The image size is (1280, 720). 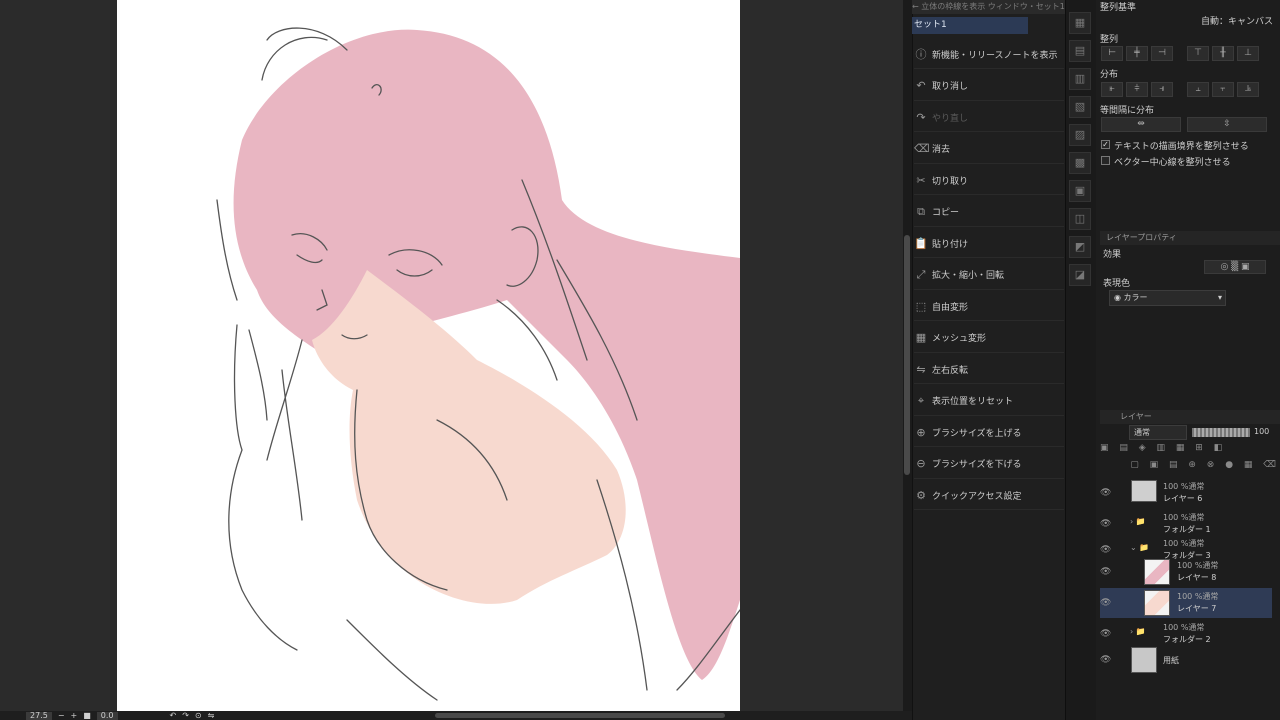 What do you see at coordinates (1162, 89) in the screenshot?
I see `distribute-right-icon: ⫣` at bounding box center [1162, 89].